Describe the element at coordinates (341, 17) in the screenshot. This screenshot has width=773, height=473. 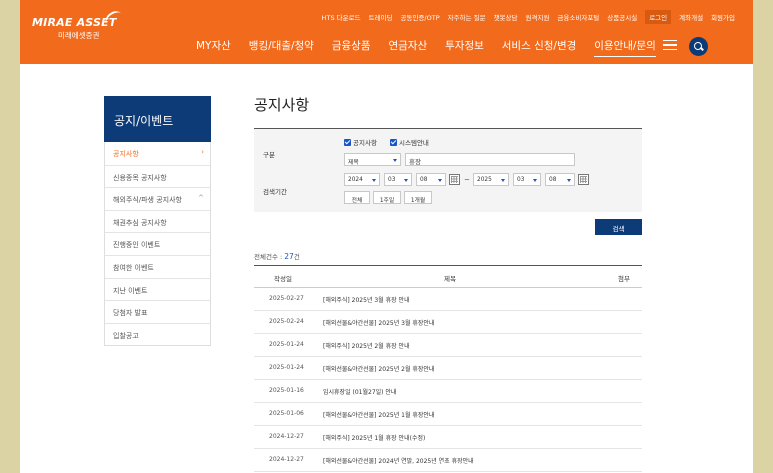
I see `util-link-hts: HTS 다운로드` at that location.